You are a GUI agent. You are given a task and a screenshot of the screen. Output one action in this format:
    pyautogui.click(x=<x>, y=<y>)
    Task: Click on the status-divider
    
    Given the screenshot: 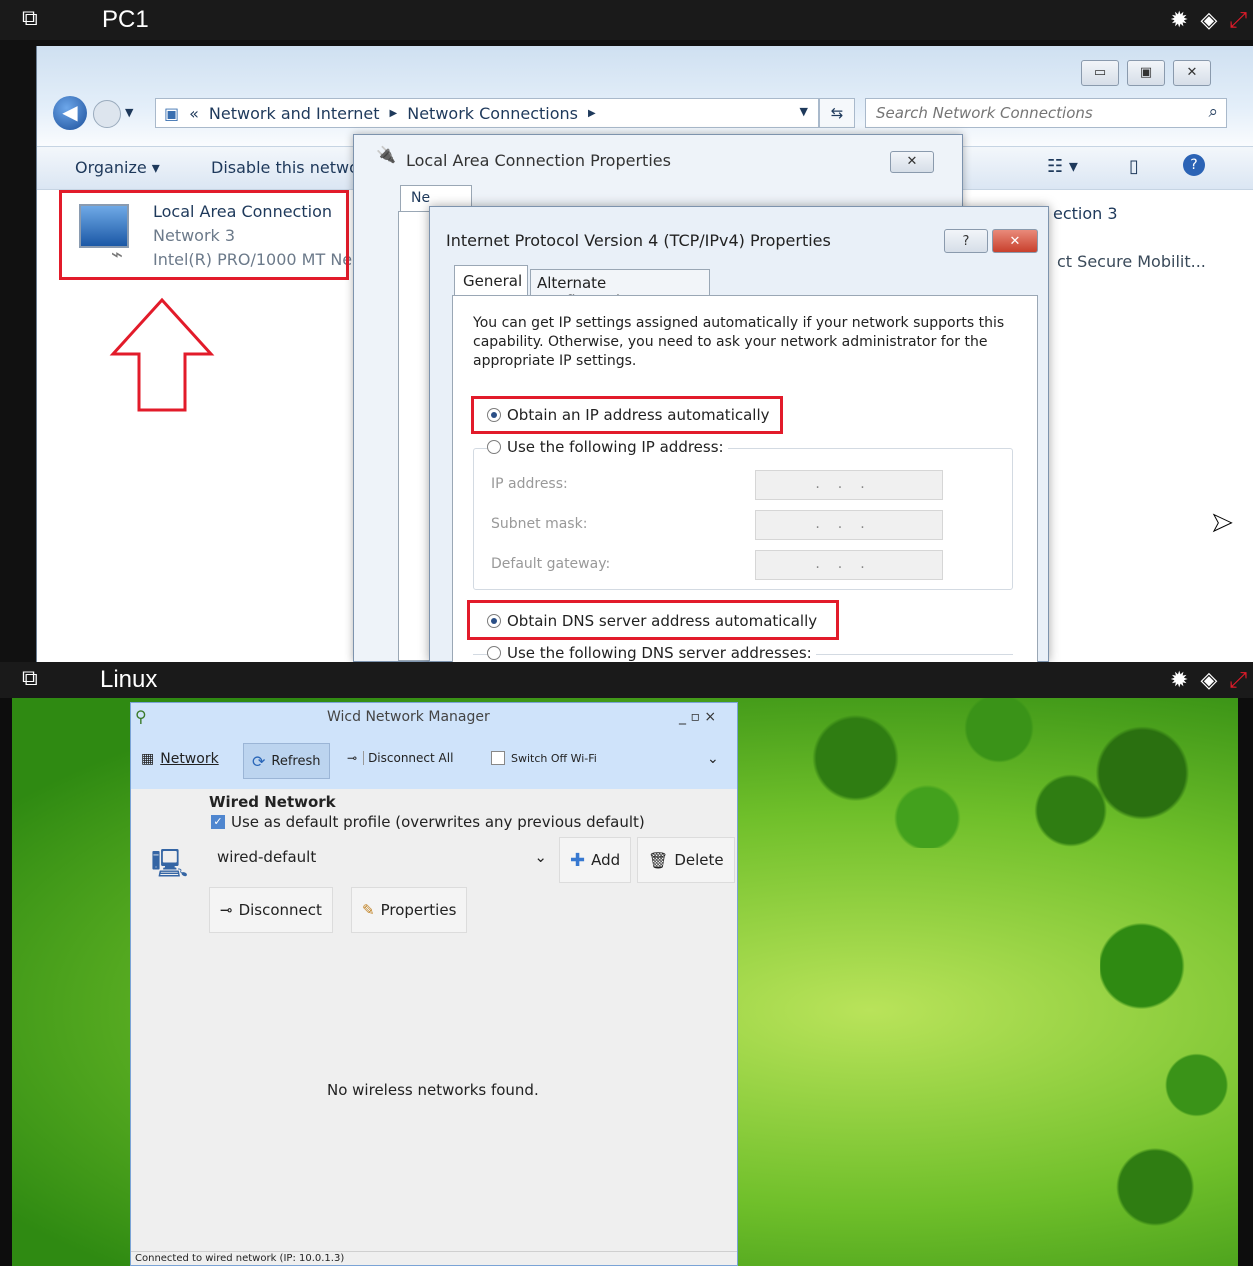 What is the action you would take?
    pyautogui.click(x=434, y=1251)
    